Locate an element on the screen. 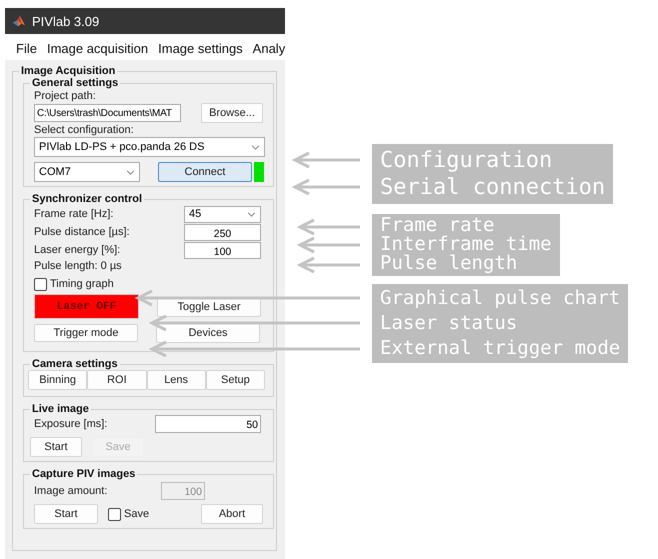 The height and width of the screenshot is (559, 658). pulse-length-text: Pulse length: 0 µs is located at coordinates (78, 266).